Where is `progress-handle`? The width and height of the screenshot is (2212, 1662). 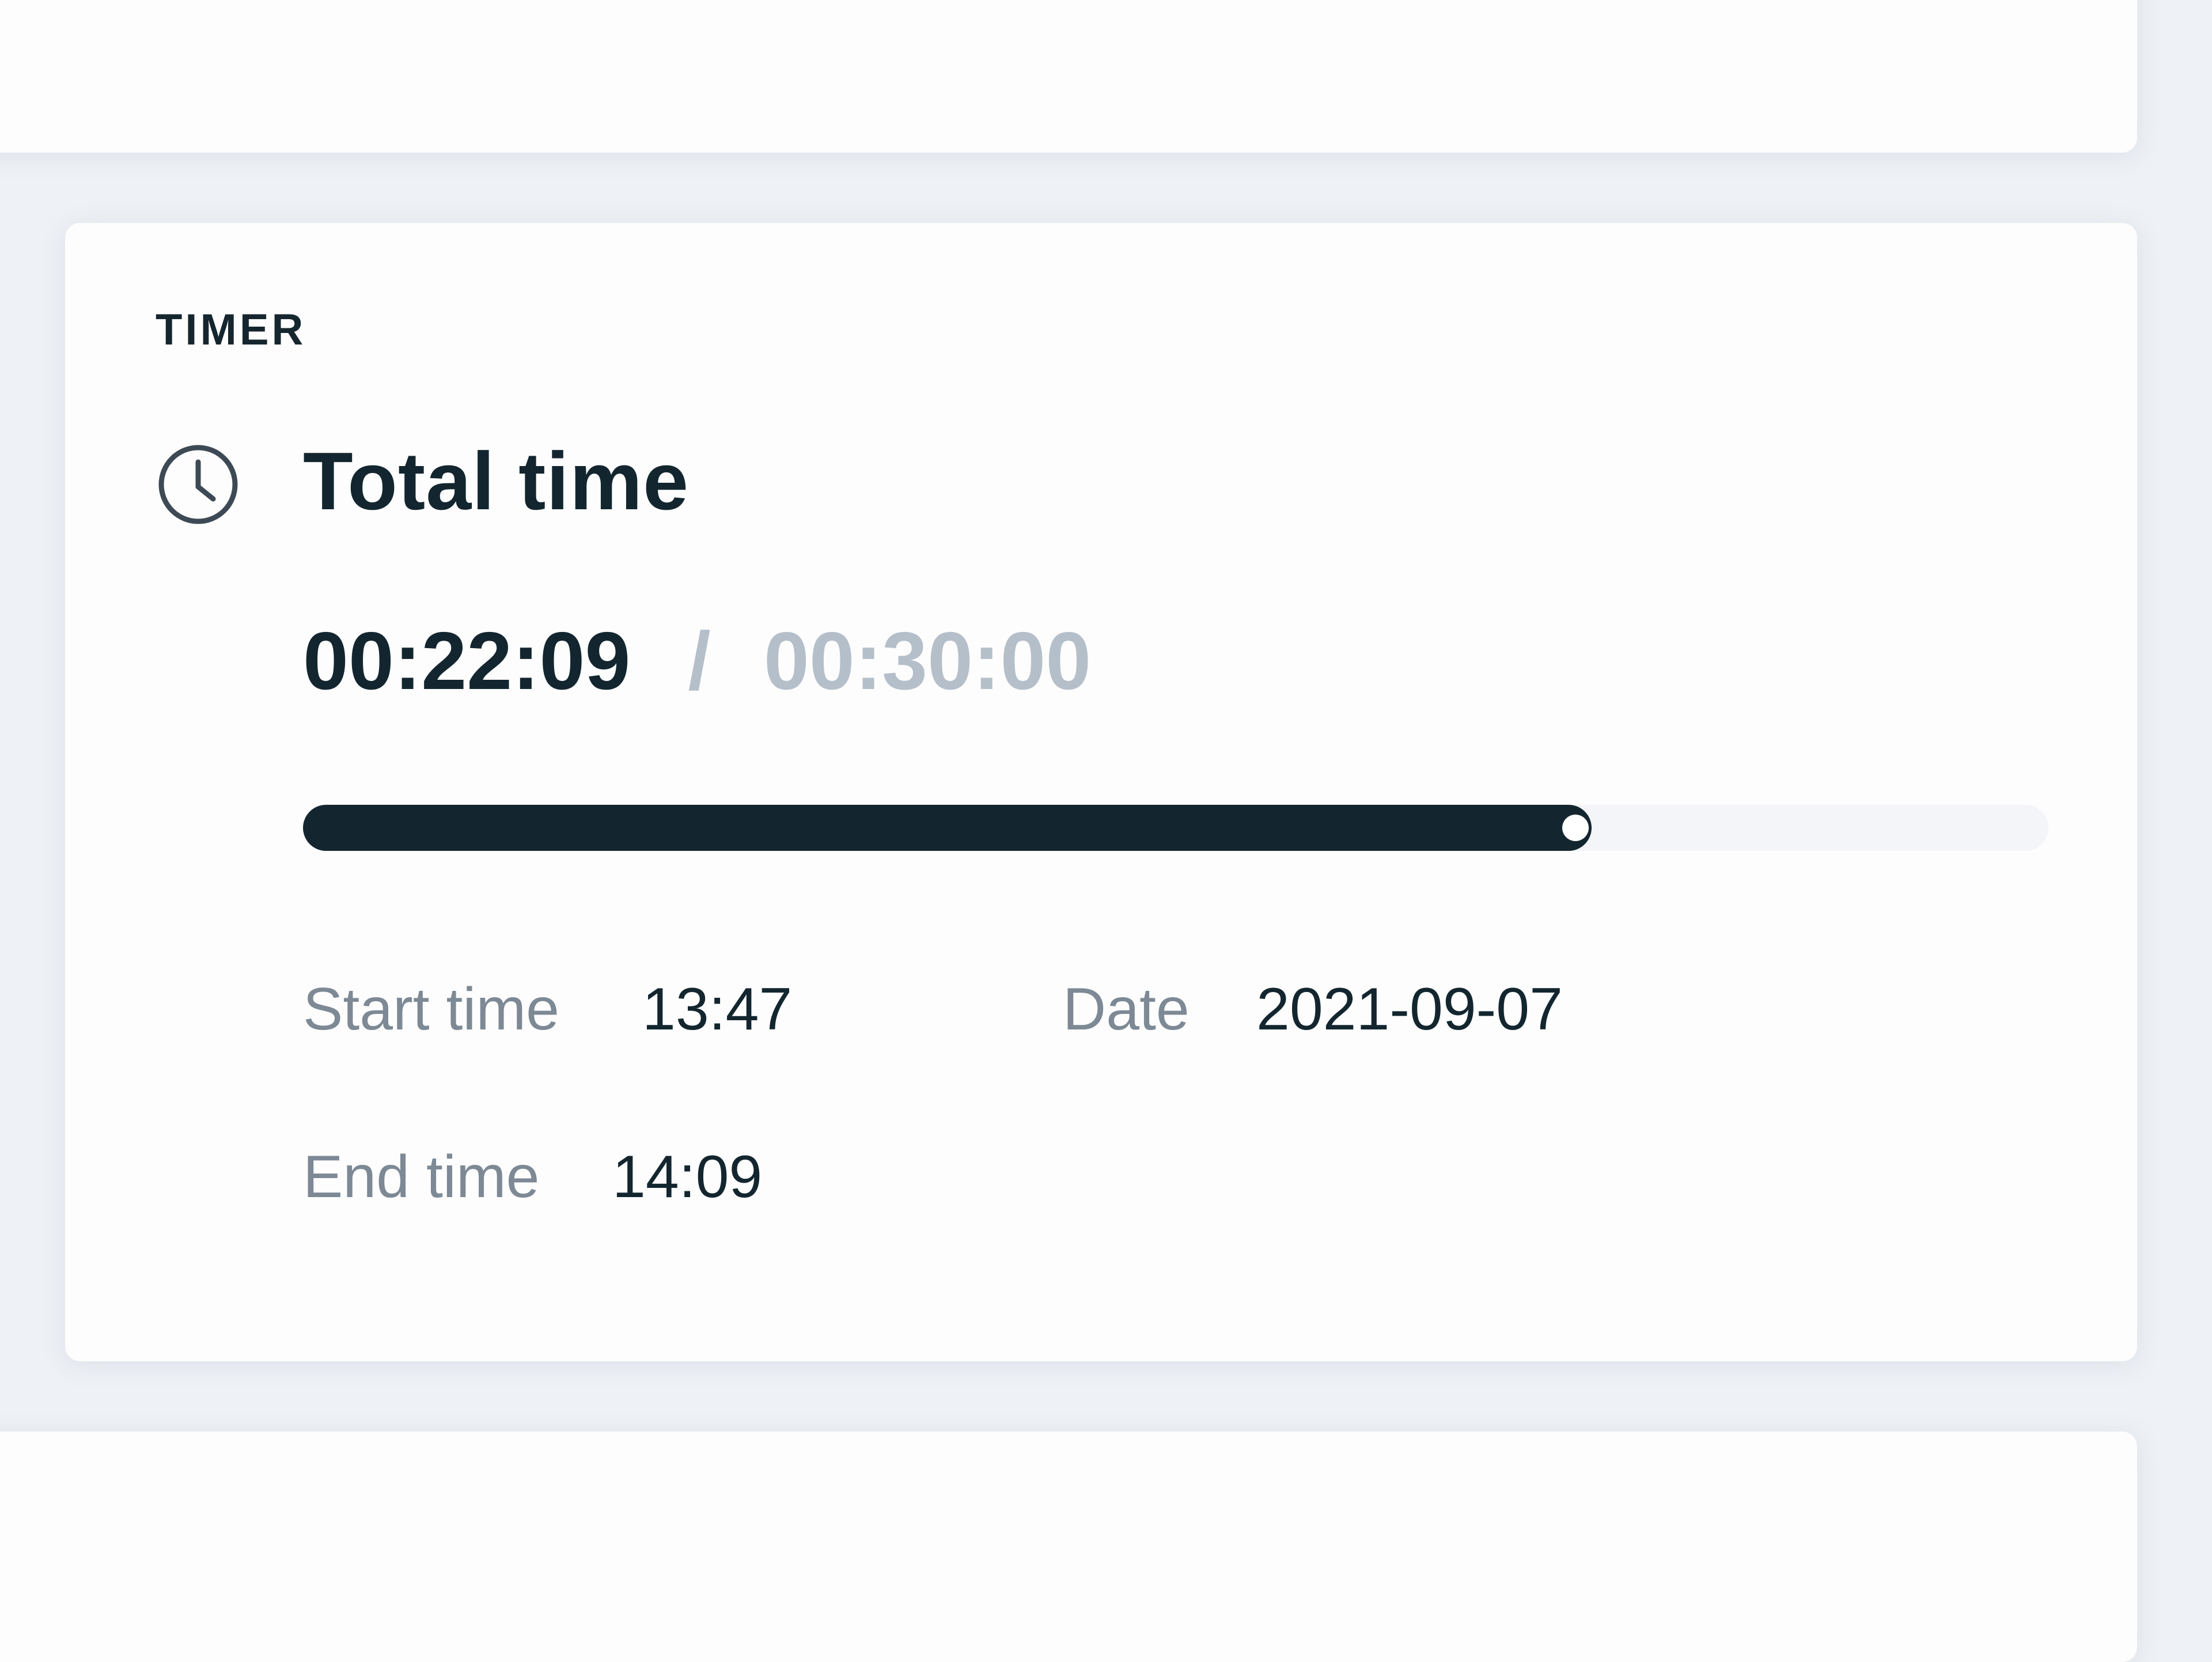
progress-handle is located at coordinates (1575, 828).